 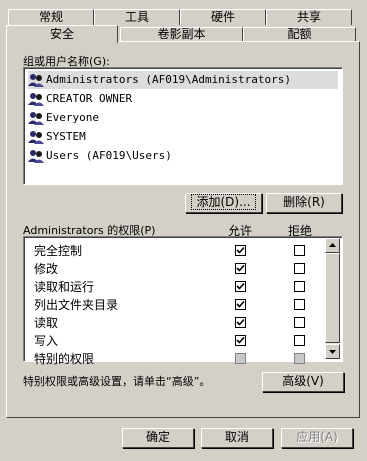 What do you see at coordinates (309, 17) in the screenshot?
I see `tab-sharing: 共享` at bounding box center [309, 17].